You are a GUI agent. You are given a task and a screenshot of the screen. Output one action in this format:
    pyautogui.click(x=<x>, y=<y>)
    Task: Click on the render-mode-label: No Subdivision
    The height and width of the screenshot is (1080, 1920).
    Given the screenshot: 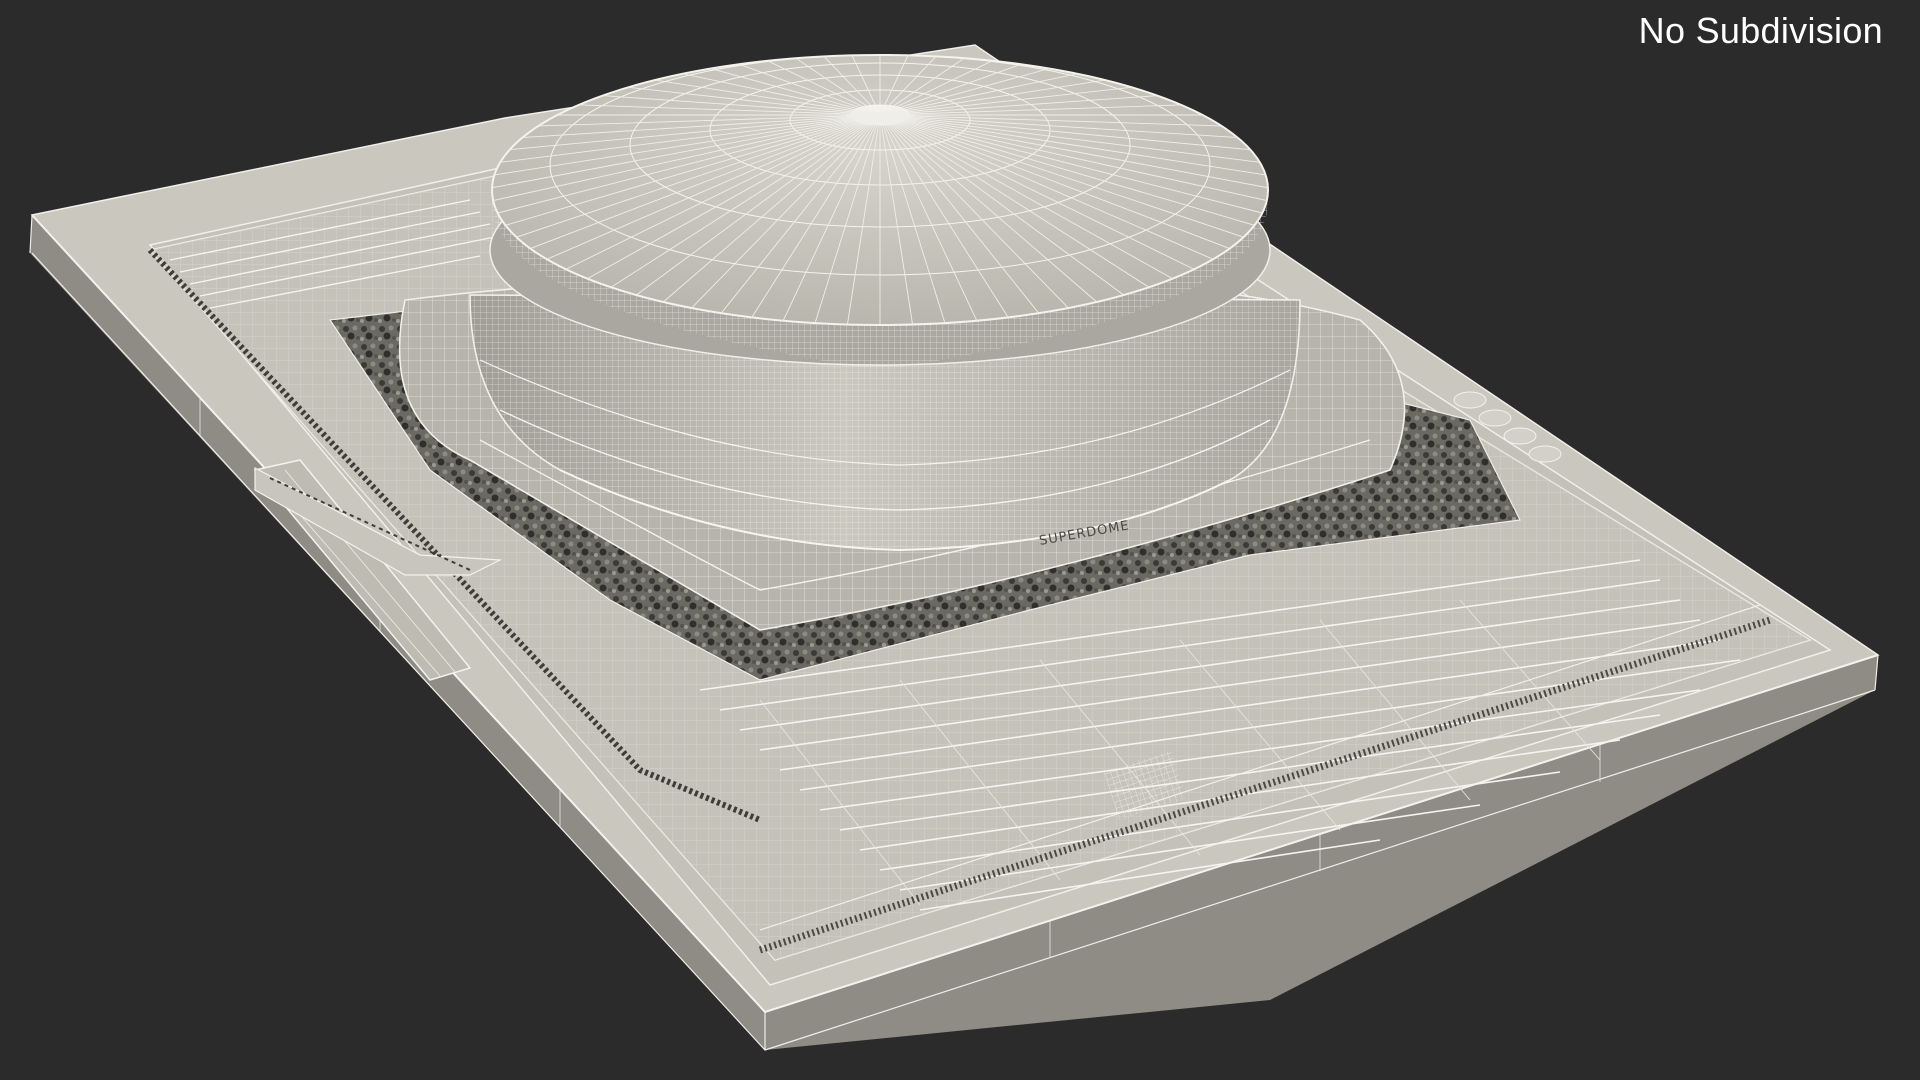 What is the action you would take?
    pyautogui.click(x=1760, y=30)
    